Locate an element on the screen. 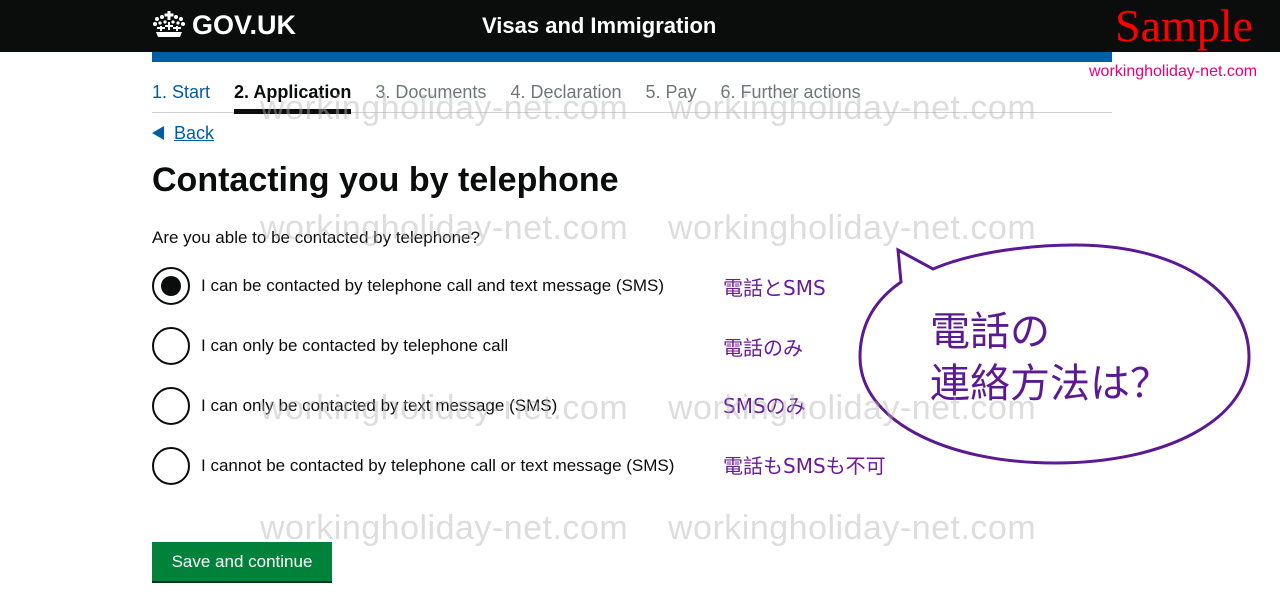 The height and width of the screenshot is (600, 1280). radio-no-contact is located at coordinates (171, 466).